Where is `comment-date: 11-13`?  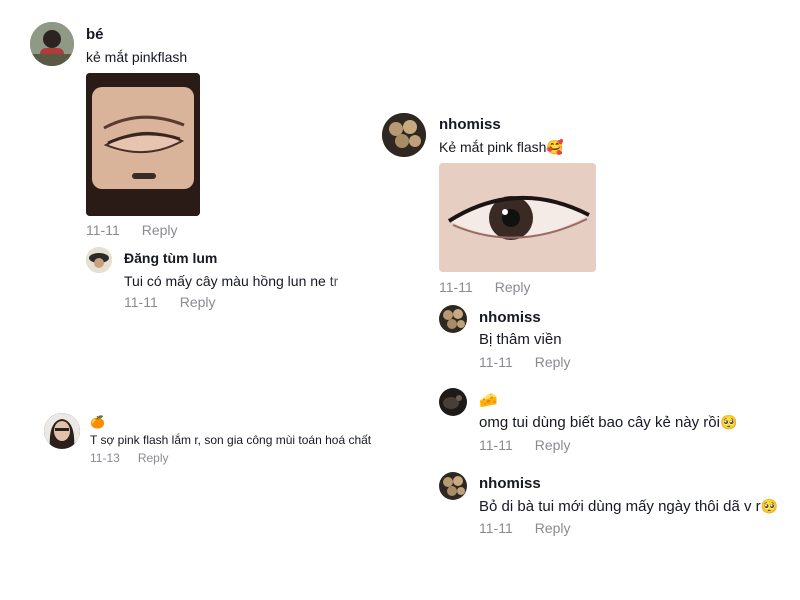 comment-date: 11-13 is located at coordinates (105, 458).